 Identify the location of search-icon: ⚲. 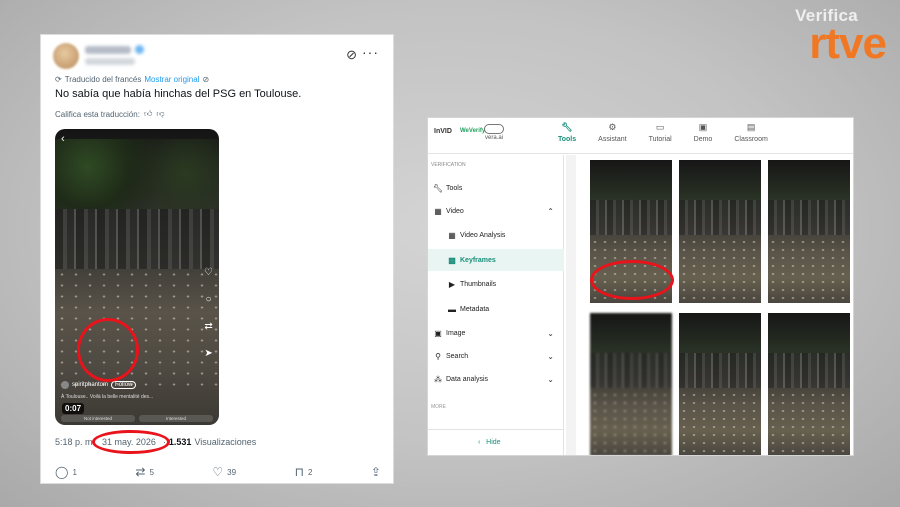
(438, 356).